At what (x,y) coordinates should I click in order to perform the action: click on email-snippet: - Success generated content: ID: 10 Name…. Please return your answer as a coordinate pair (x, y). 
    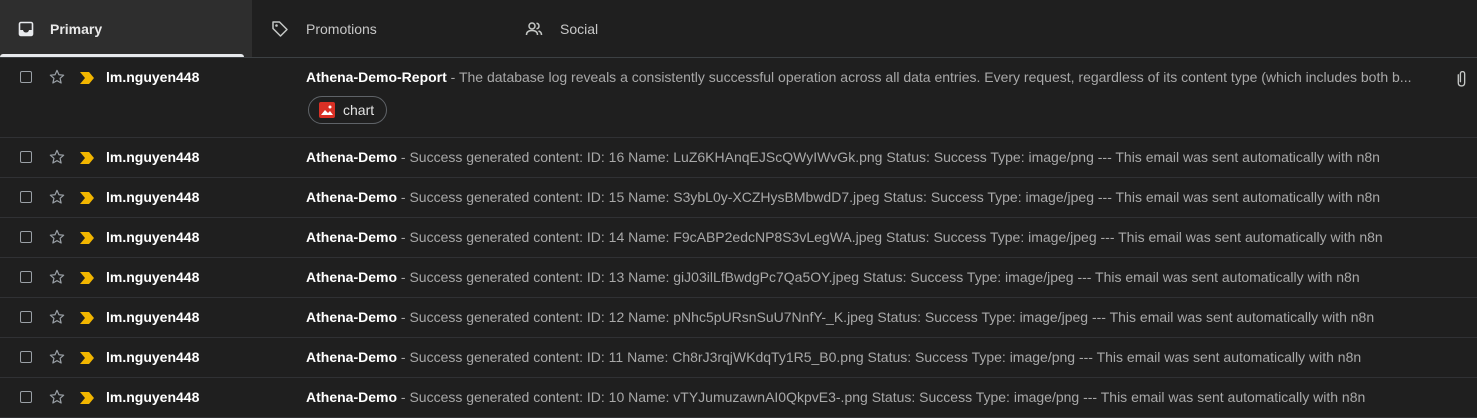
    Looking at the image, I should click on (881, 397).